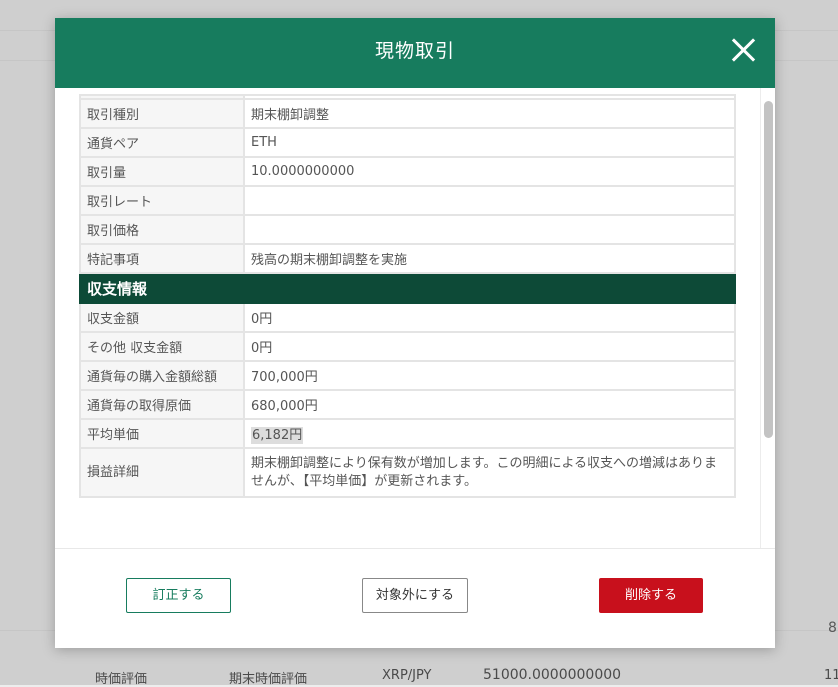 This screenshot has width=838, height=687. I want to click on edit-button: 訂正する, so click(178, 595).